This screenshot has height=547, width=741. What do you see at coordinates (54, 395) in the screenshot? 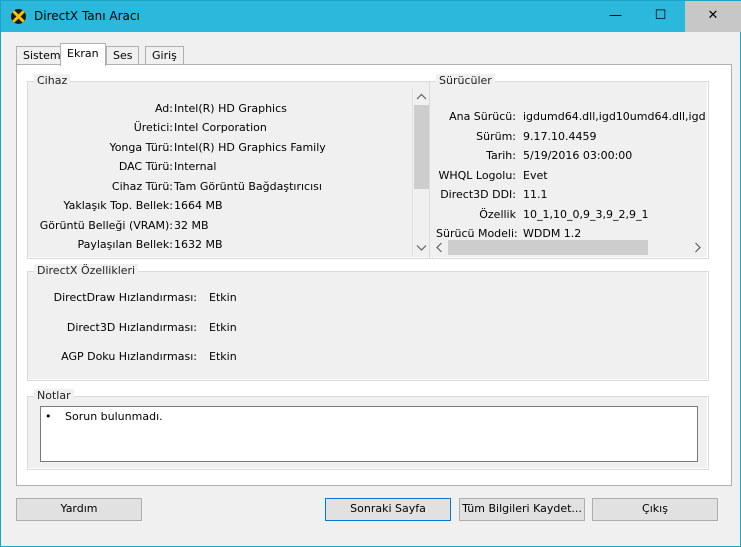
I see `notes-title: Notlar` at bounding box center [54, 395].